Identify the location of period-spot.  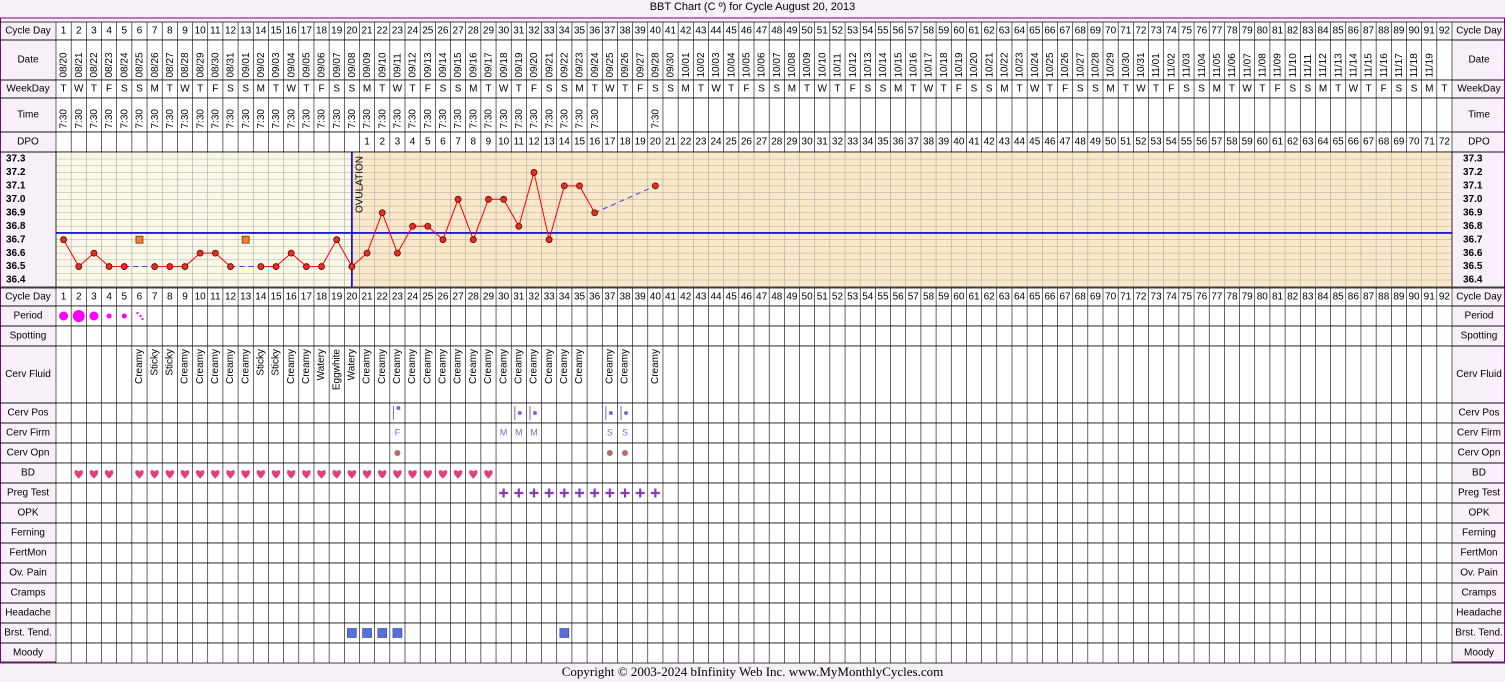
(140, 316).